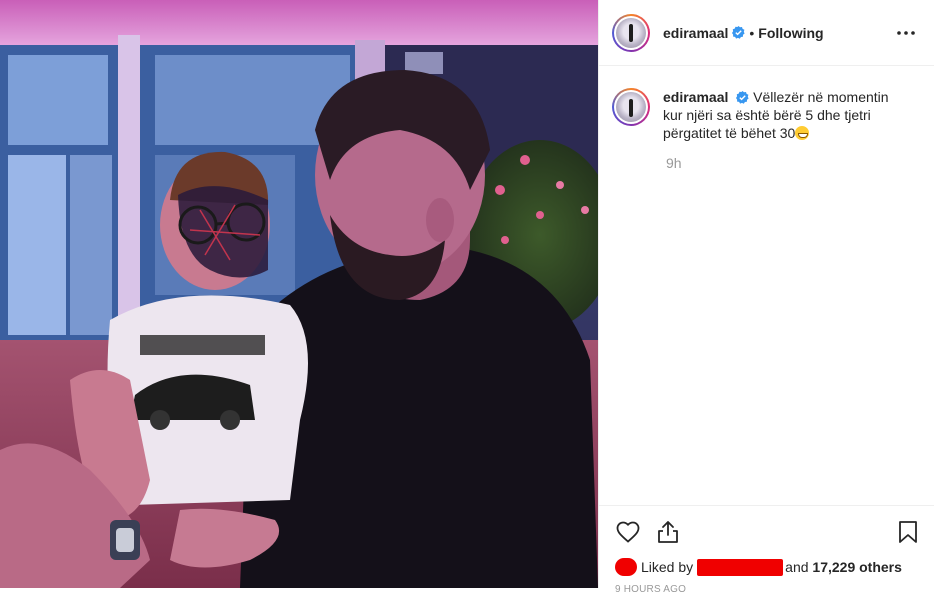  Describe the element at coordinates (740, 567) in the screenshot. I see `liker-name-redacted` at that location.